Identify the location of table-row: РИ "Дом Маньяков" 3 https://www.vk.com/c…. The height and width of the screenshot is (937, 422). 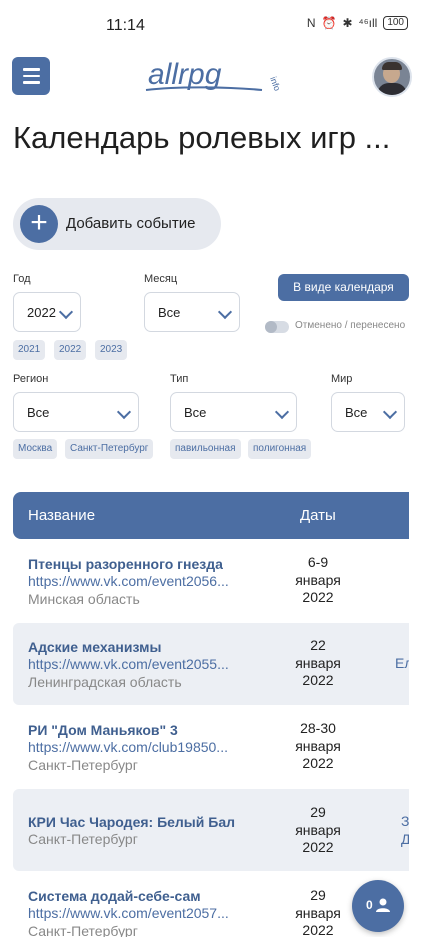
(211, 746).